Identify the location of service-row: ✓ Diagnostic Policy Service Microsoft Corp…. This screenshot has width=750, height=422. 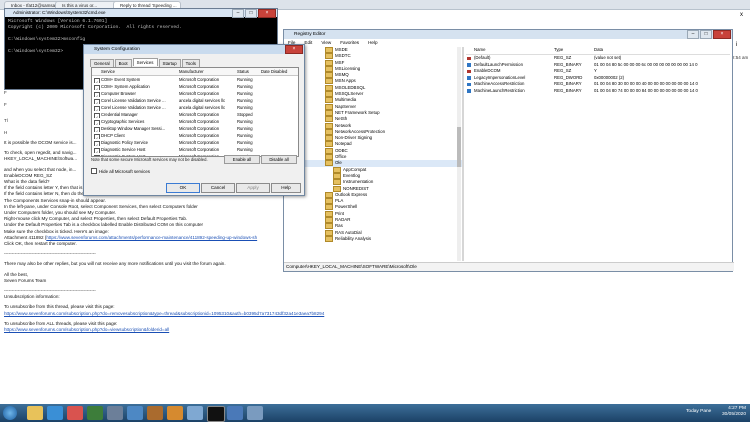
(195, 142).